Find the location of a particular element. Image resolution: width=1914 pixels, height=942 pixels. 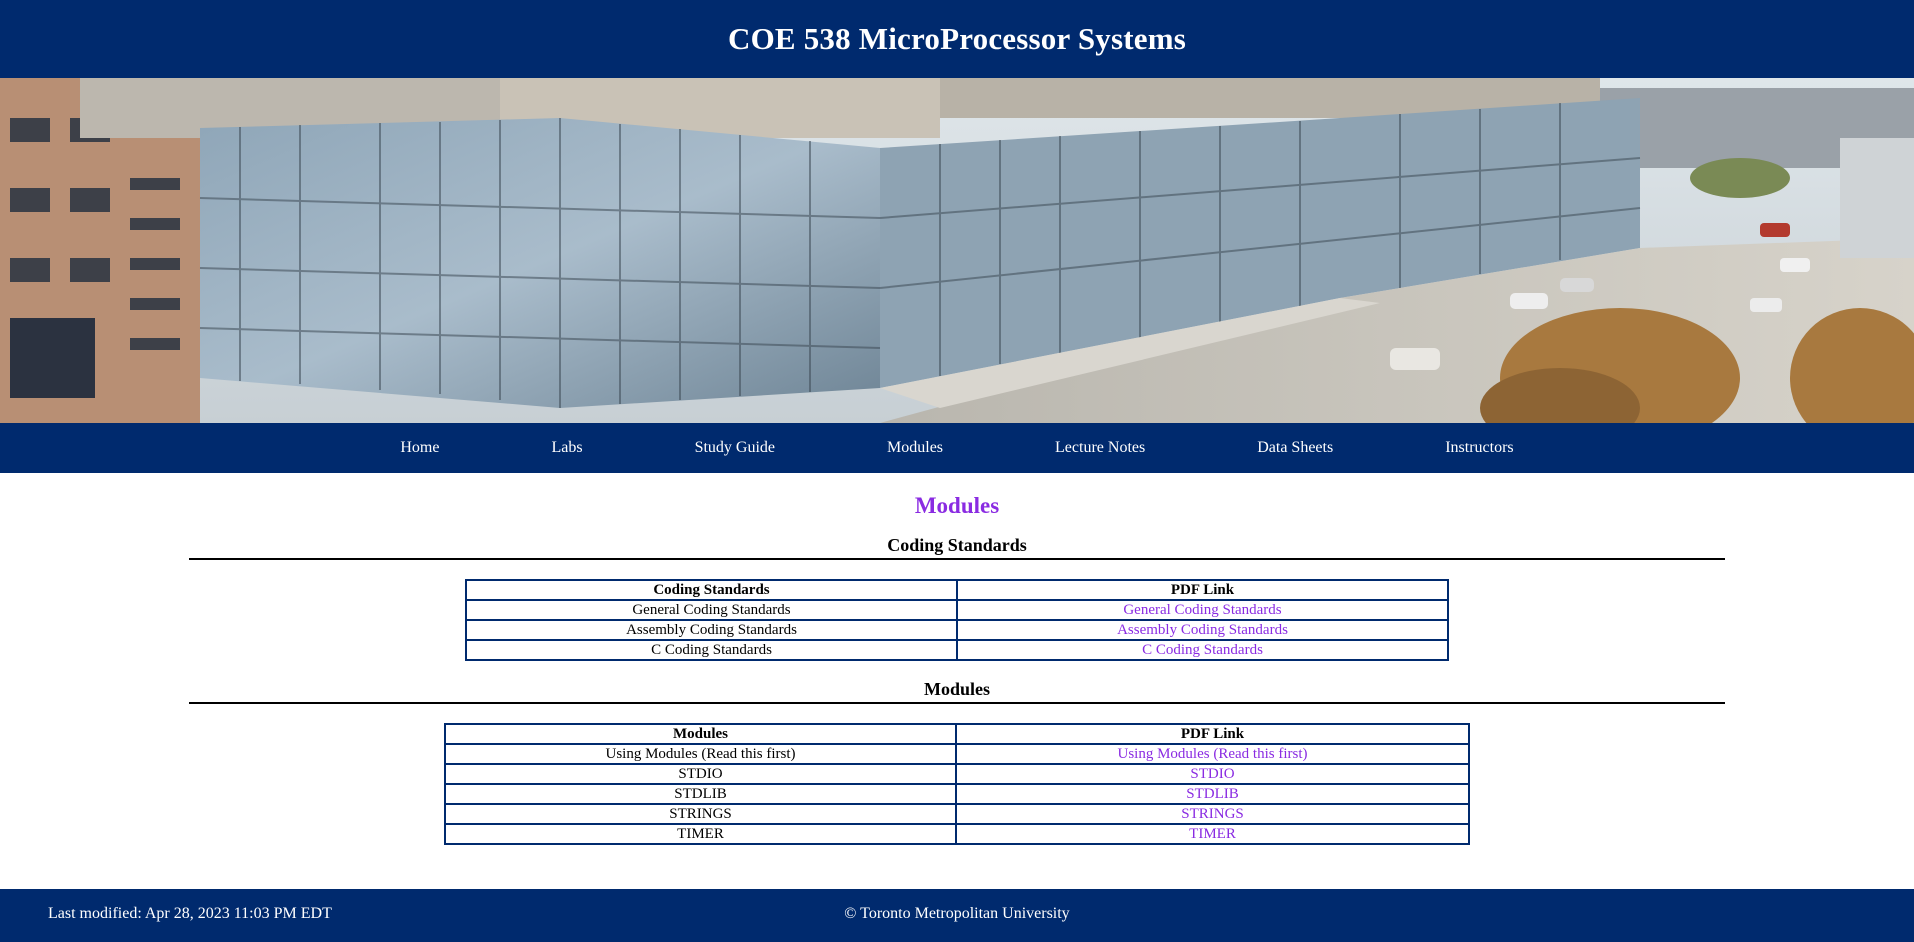

nav-modules: Modules is located at coordinates (915, 448).